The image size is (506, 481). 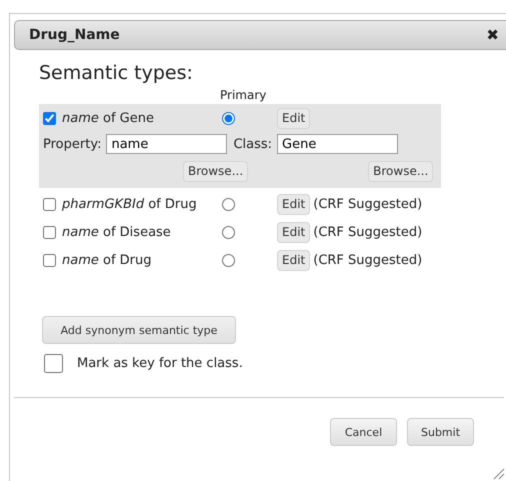 I want to click on submit-button: Submit, so click(x=440, y=432).